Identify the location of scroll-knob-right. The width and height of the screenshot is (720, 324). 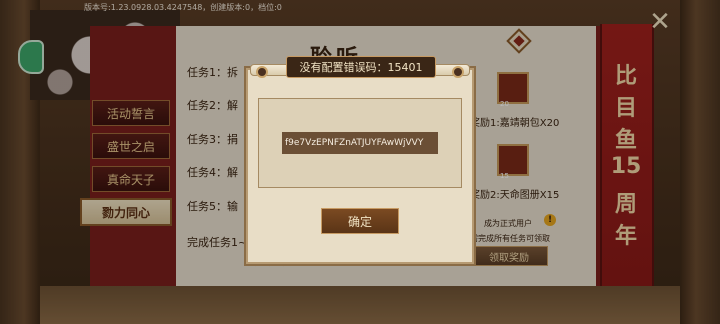
(458, 72).